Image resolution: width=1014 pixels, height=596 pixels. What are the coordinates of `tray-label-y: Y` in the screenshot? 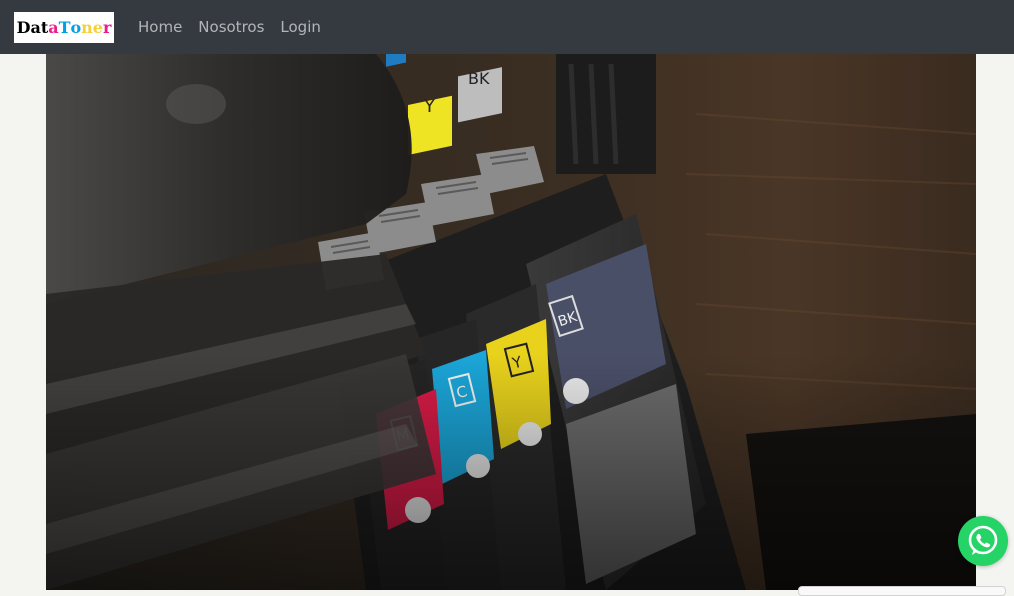 It's located at (429, 106).